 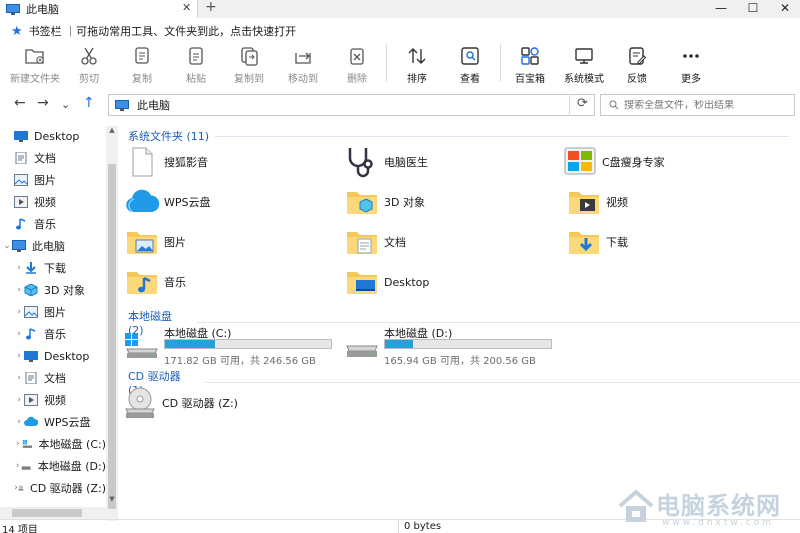 I want to click on sidebar-item-label: 本地磁盘 (C:), so click(x=72, y=444).